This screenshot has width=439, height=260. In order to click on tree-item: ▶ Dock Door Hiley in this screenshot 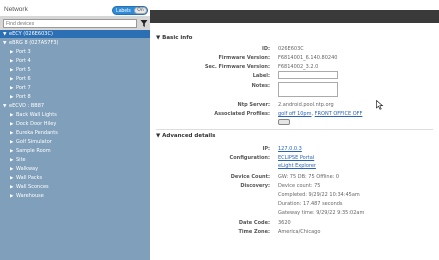, I will do `click(33, 124)`.